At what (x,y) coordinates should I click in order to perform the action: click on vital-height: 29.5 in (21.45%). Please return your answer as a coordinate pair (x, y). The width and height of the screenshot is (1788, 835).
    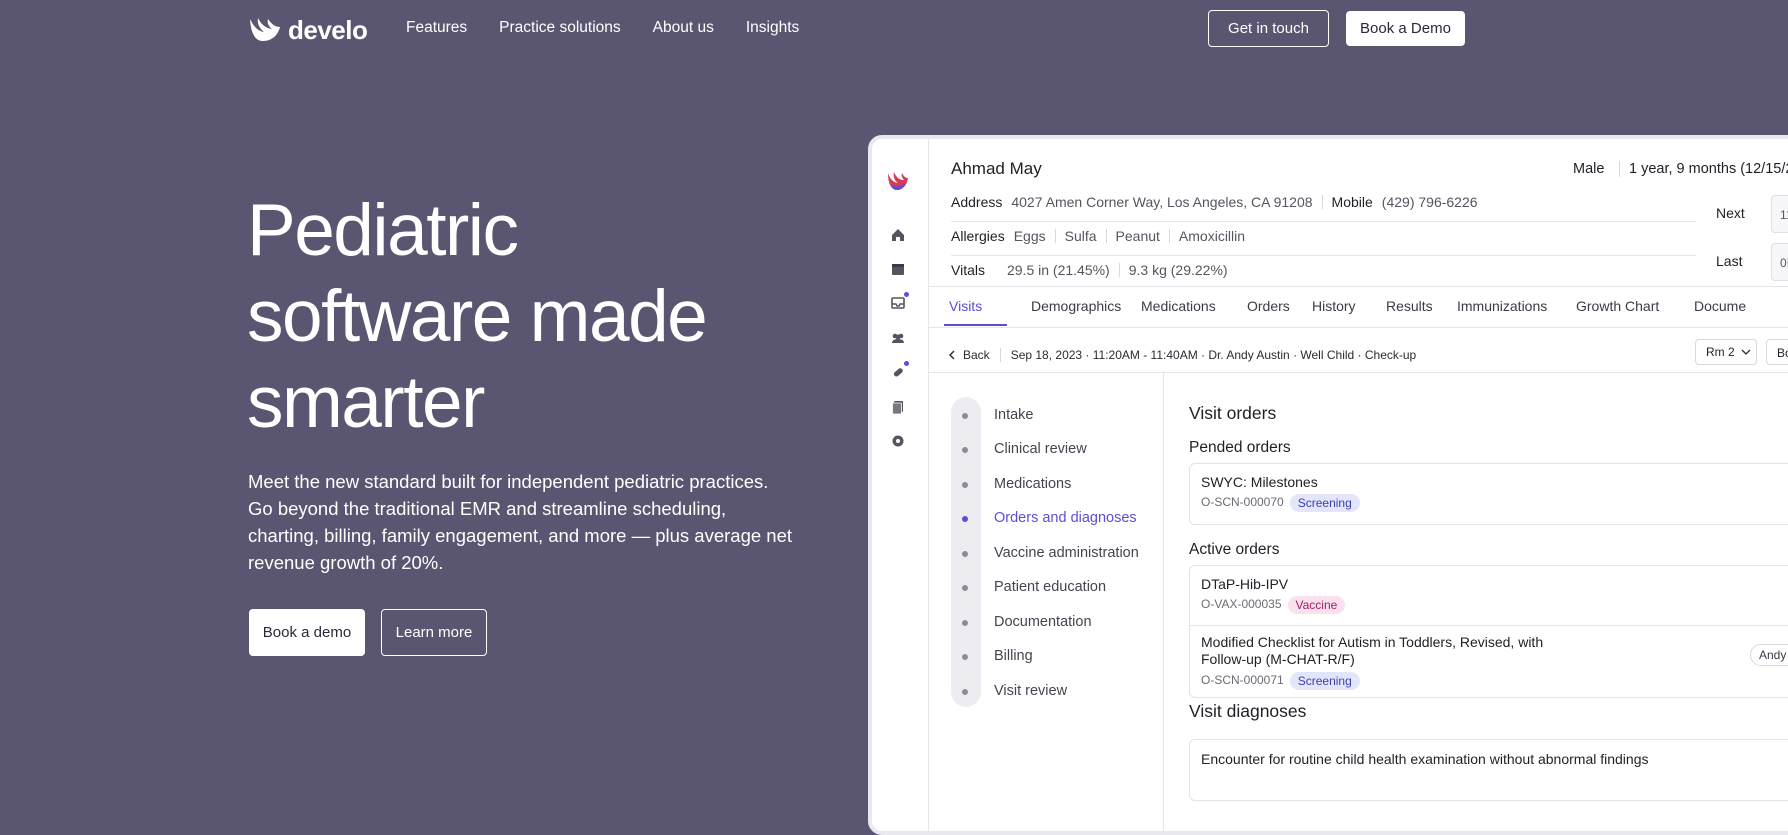
    Looking at the image, I should click on (1058, 270).